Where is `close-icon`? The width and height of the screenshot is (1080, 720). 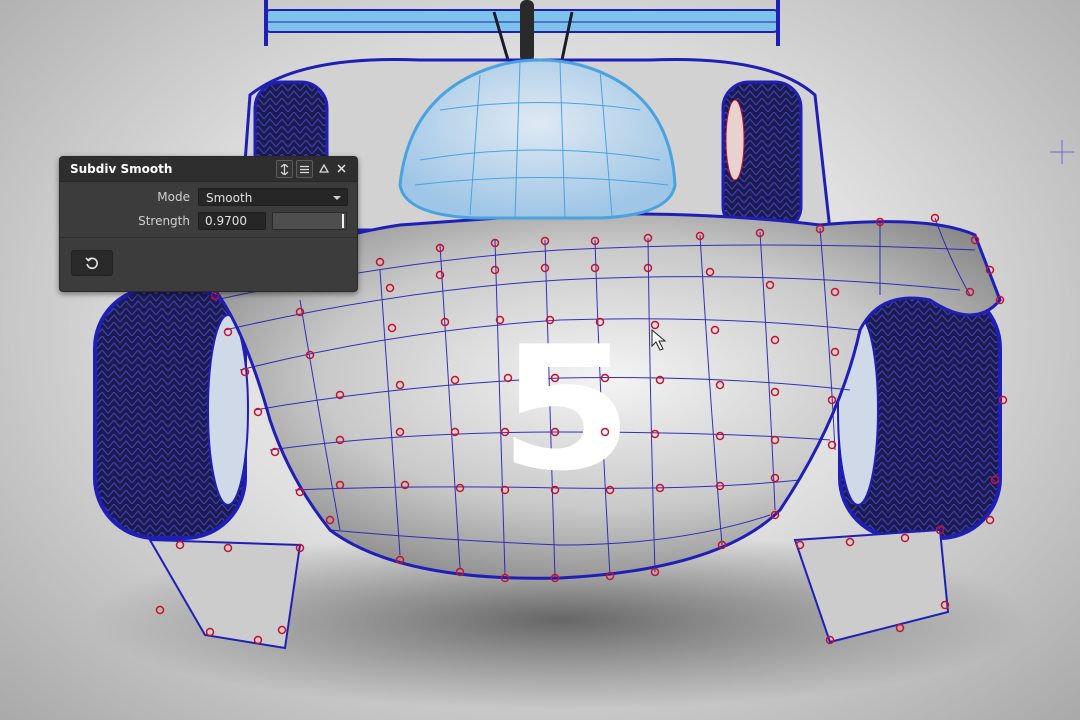
close-icon is located at coordinates (341, 168).